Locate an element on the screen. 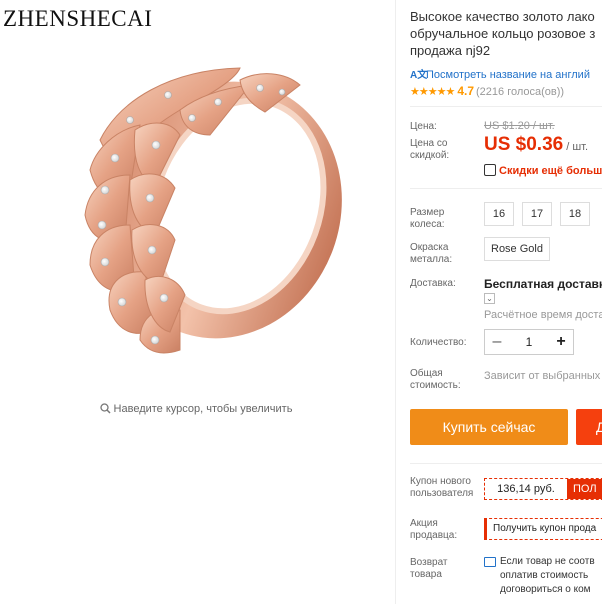 This screenshot has width=602, height=604. size-label-line: колеса: is located at coordinates (427, 224).